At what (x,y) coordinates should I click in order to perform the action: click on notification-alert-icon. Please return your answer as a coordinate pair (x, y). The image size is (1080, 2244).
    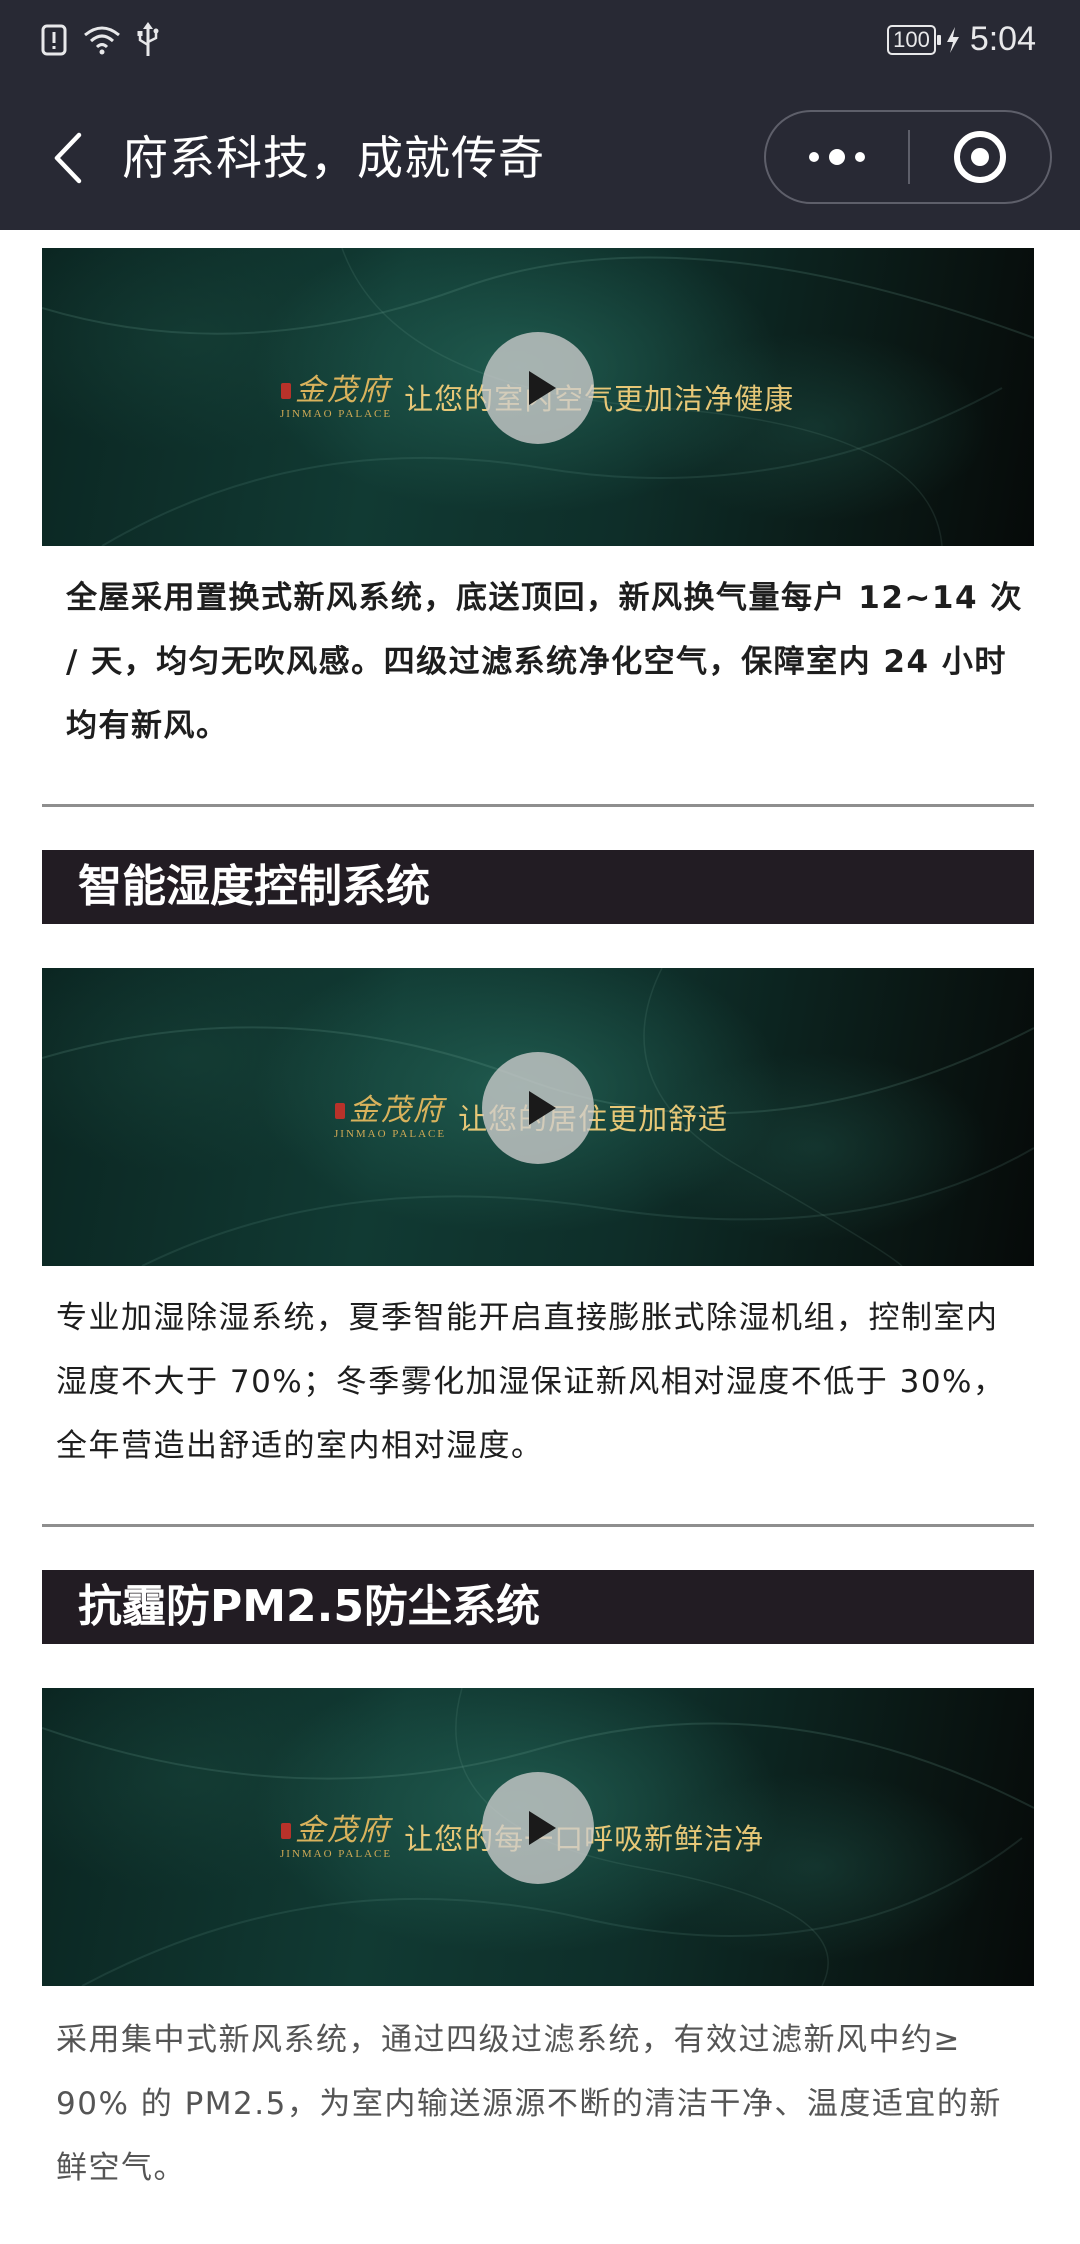
    Looking at the image, I should click on (54, 40).